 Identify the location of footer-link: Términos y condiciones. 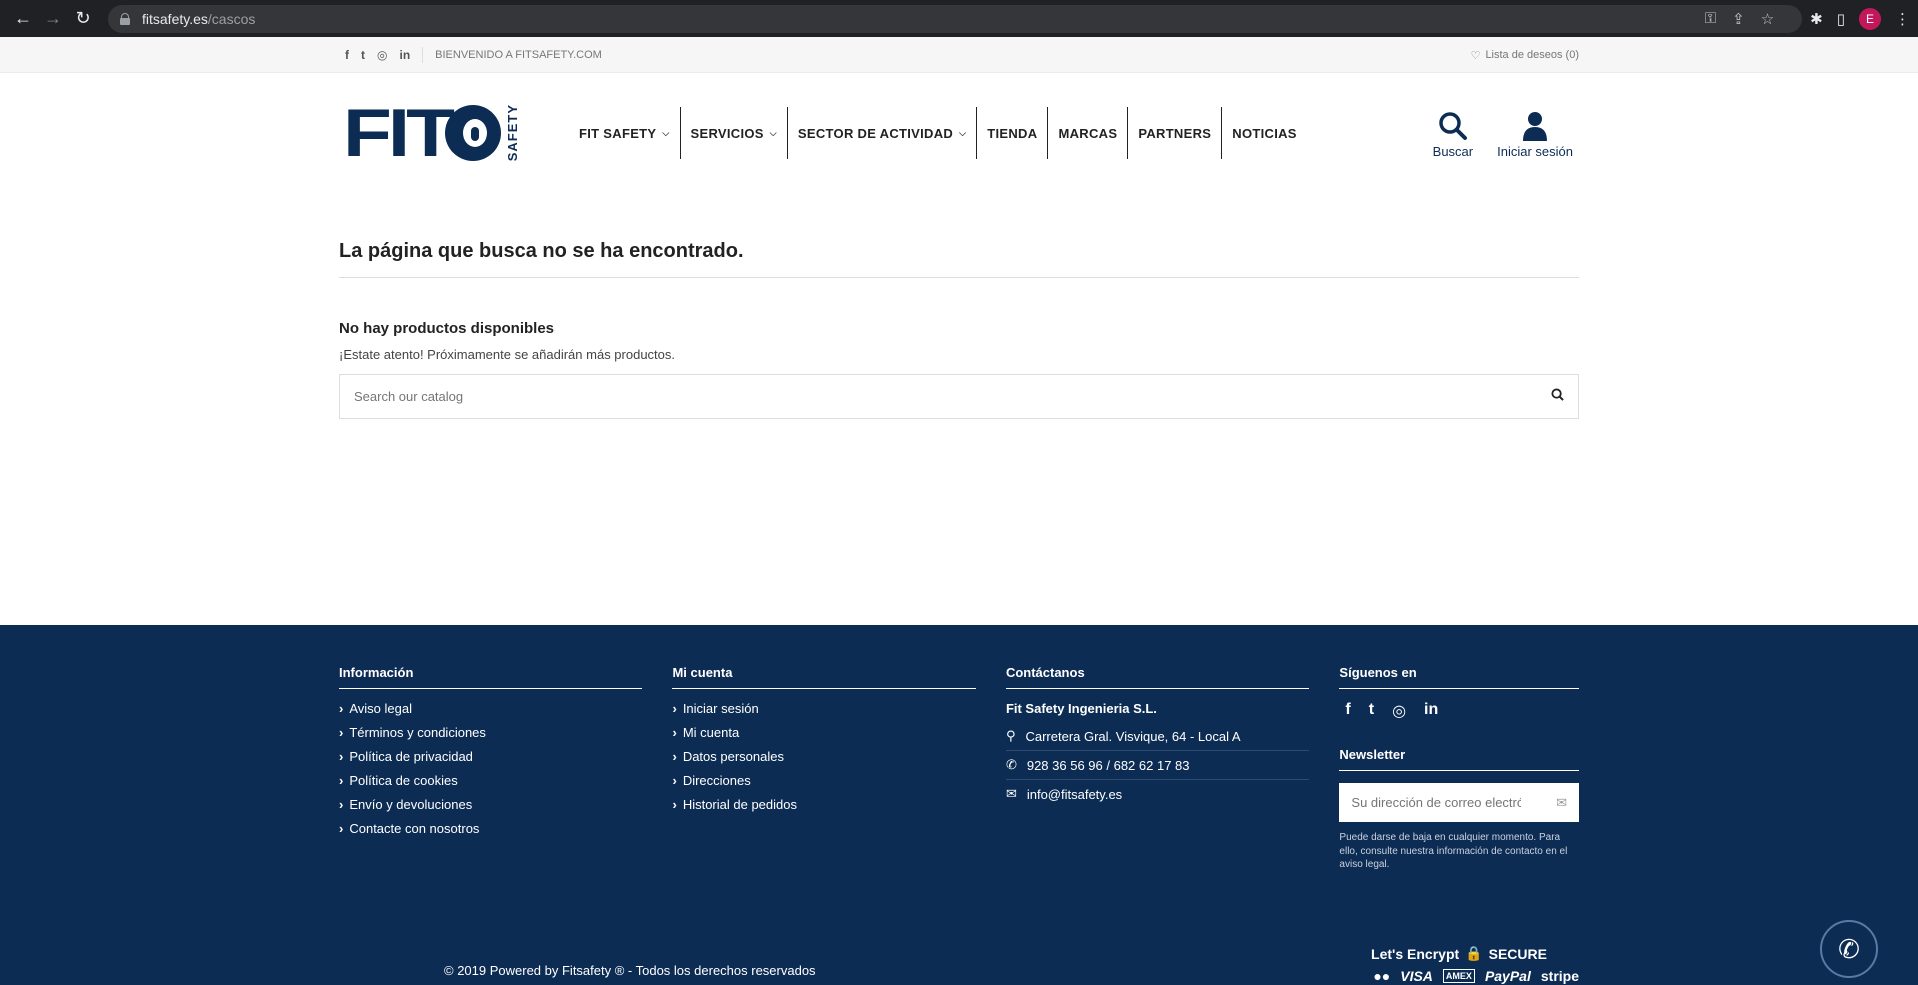
(490, 732).